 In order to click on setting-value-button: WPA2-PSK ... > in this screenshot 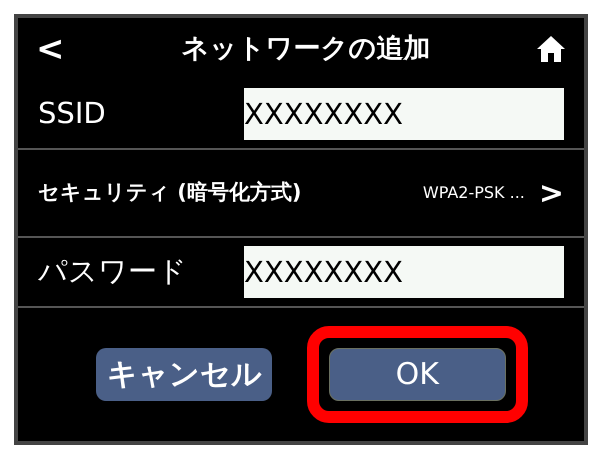, I will do `click(493, 193)`.